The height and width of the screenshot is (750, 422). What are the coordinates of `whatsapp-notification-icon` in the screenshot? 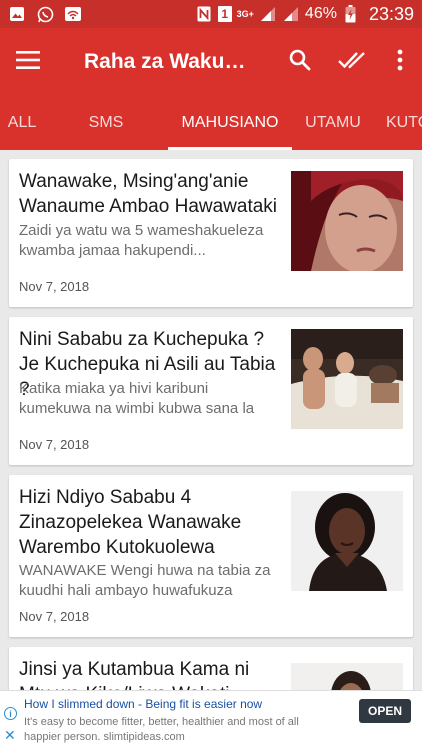 It's located at (45, 14).